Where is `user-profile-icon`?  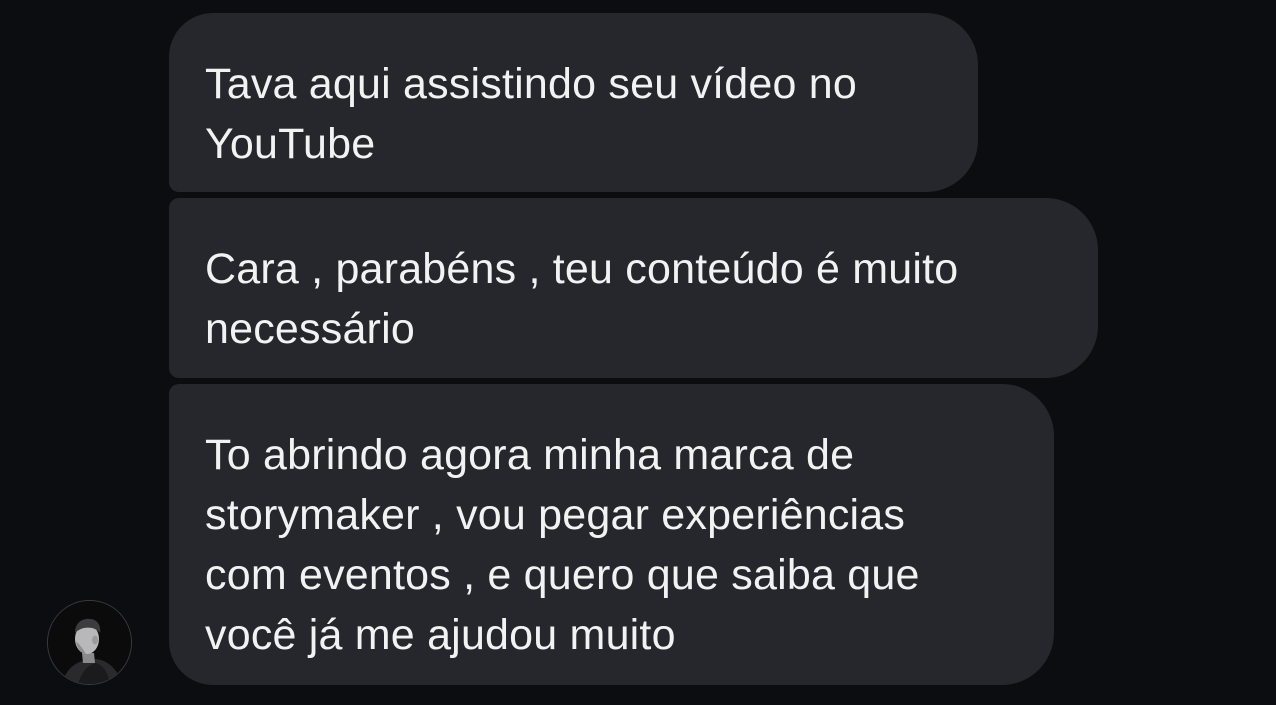 user-profile-icon is located at coordinates (89, 642).